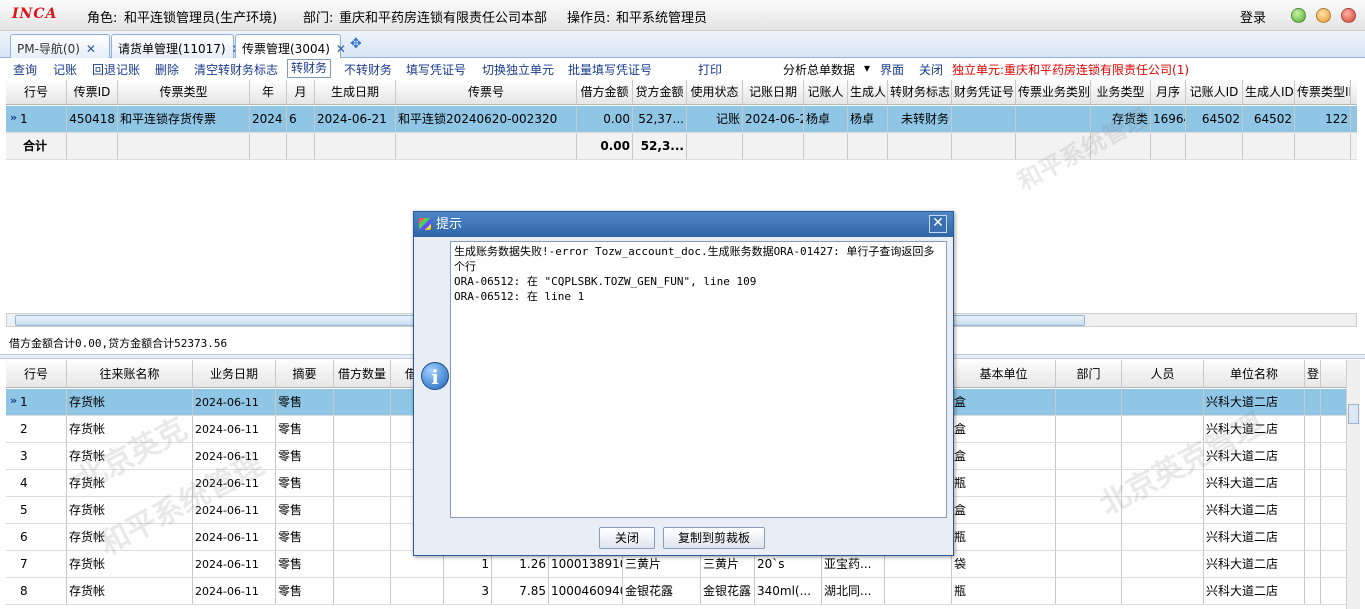 This screenshot has height=609, width=1365. I want to click on login-link: 登录, so click(1253, 16).